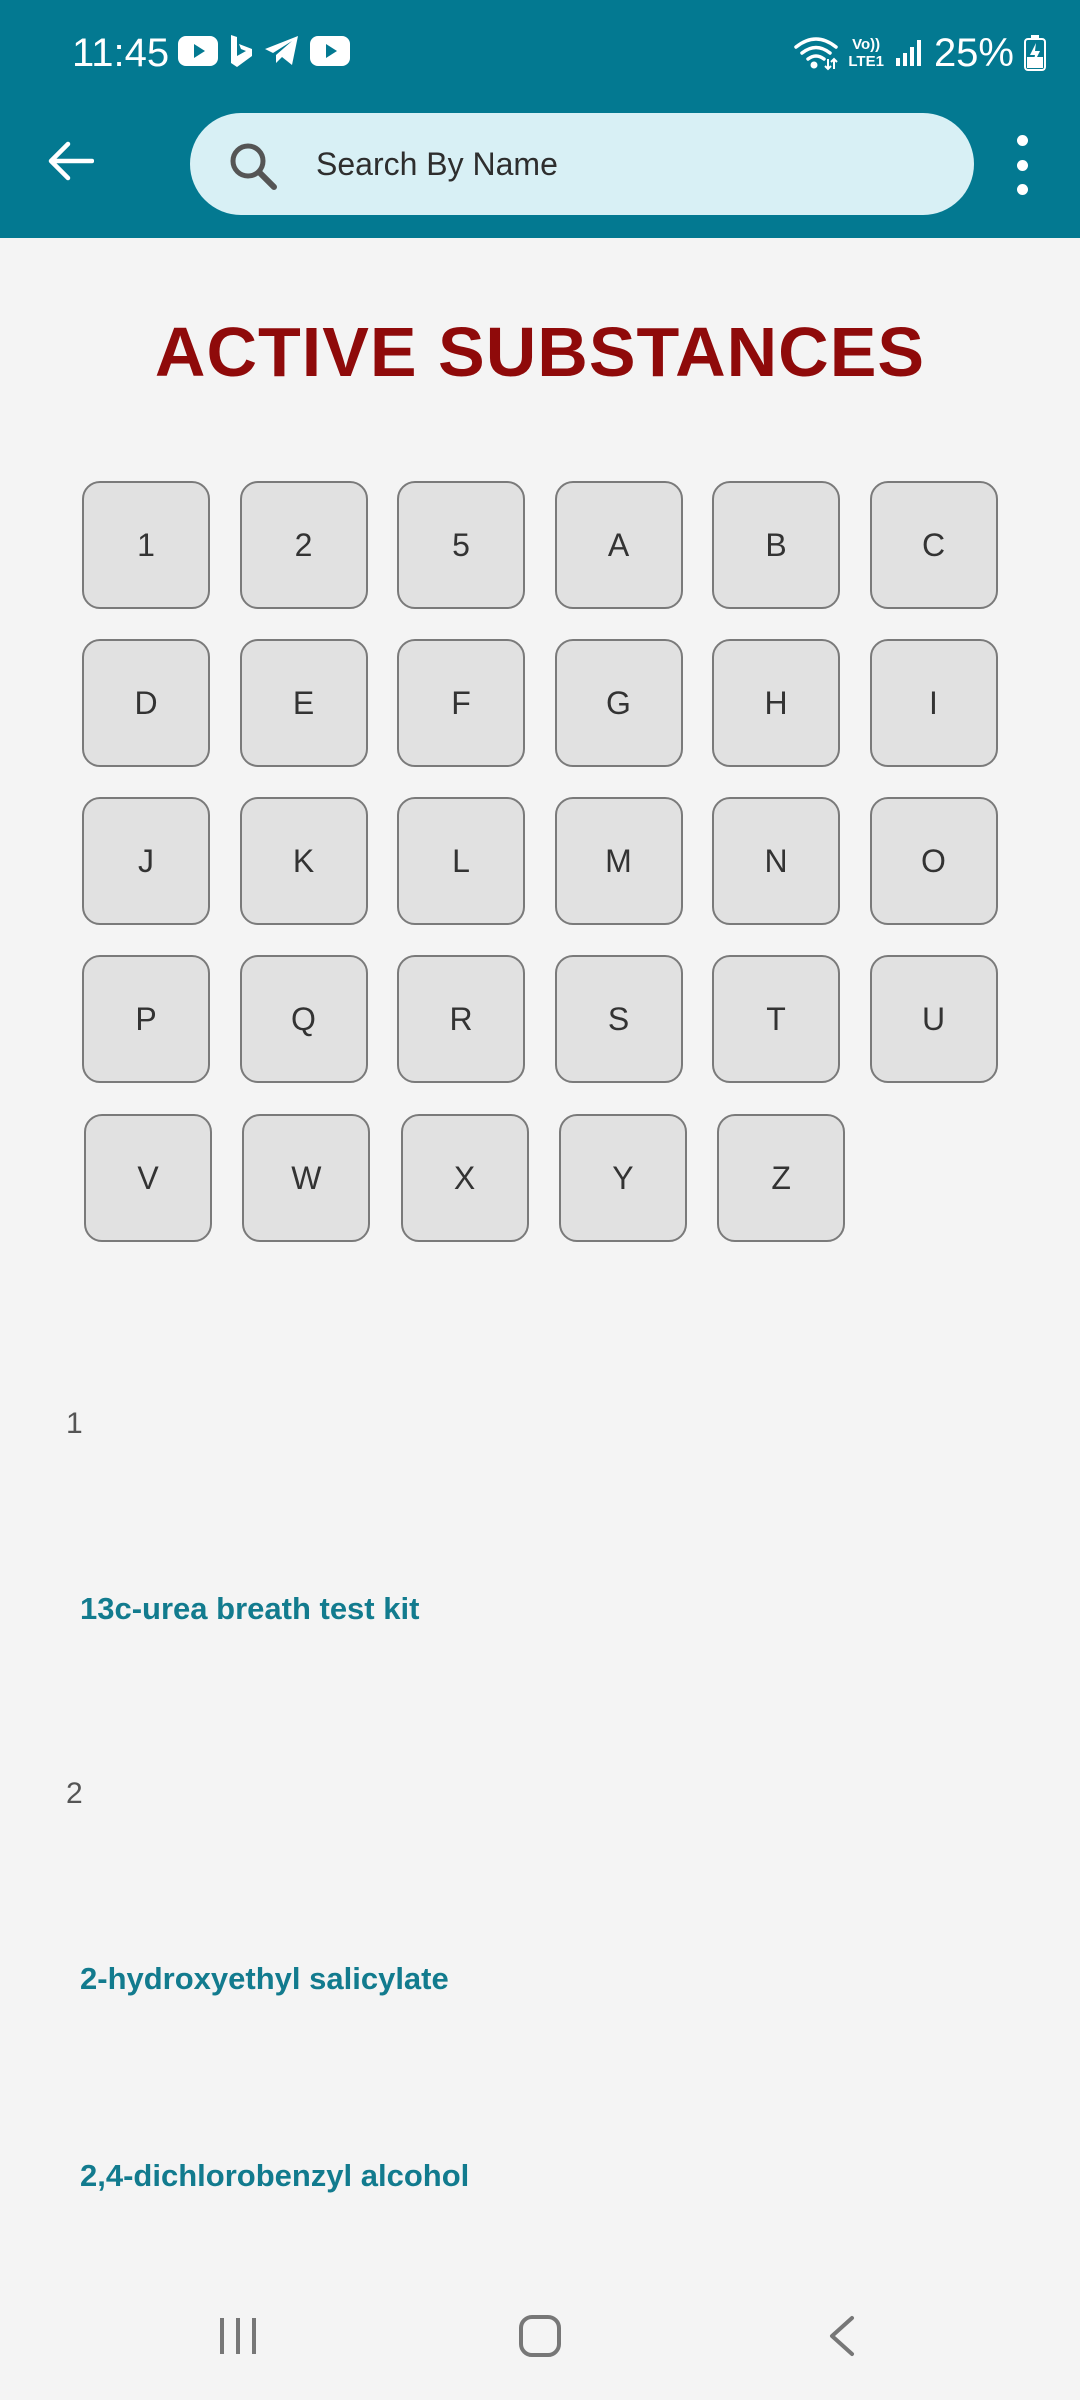  What do you see at coordinates (933, 703) in the screenshot?
I see `letter-button: I` at bounding box center [933, 703].